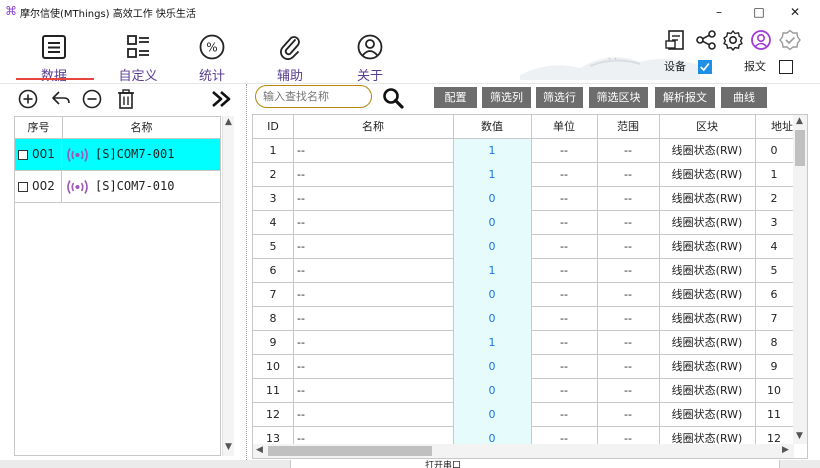  I want to click on cell-address: 3, so click(774, 222).